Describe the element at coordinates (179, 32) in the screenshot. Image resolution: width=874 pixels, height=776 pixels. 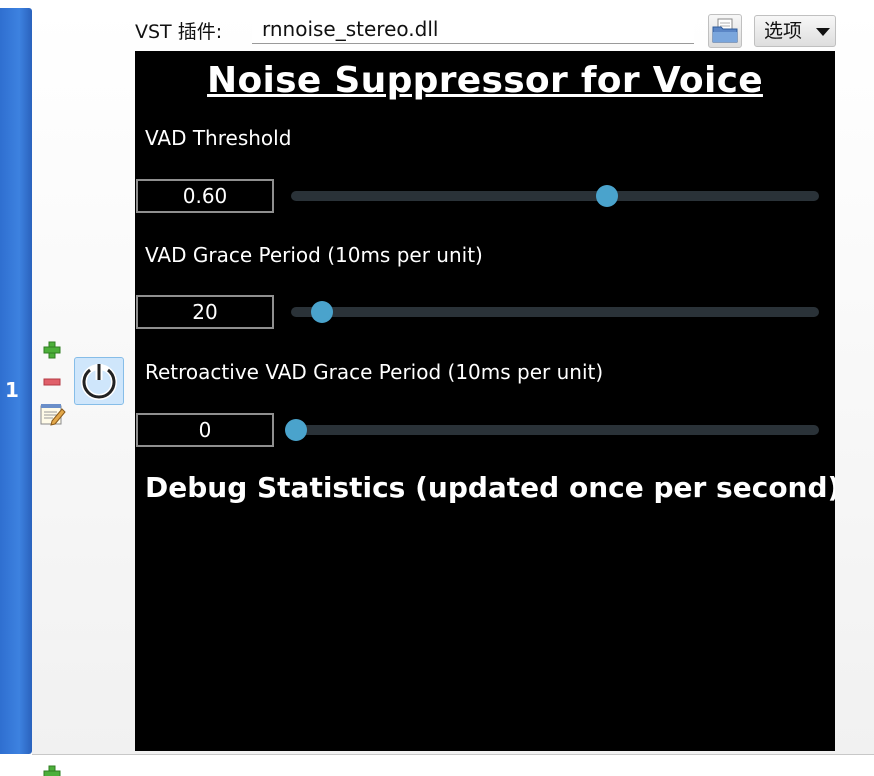
I see `vst-plugin-label: VST 插件:` at that location.